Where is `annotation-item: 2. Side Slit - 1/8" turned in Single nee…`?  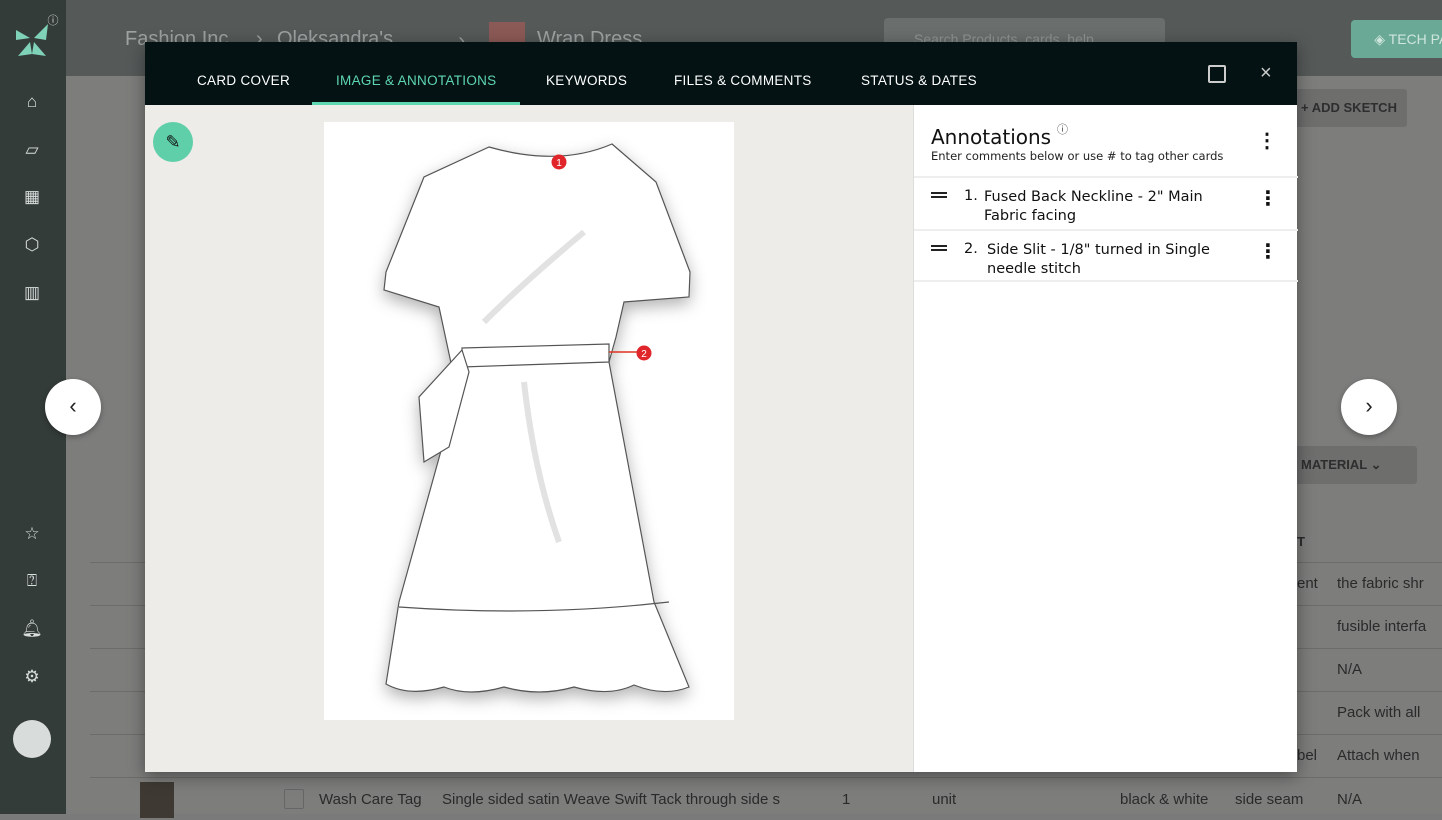
annotation-item: 2. Side Slit - 1/8" turned in Single nee… is located at coordinates (1106, 255).